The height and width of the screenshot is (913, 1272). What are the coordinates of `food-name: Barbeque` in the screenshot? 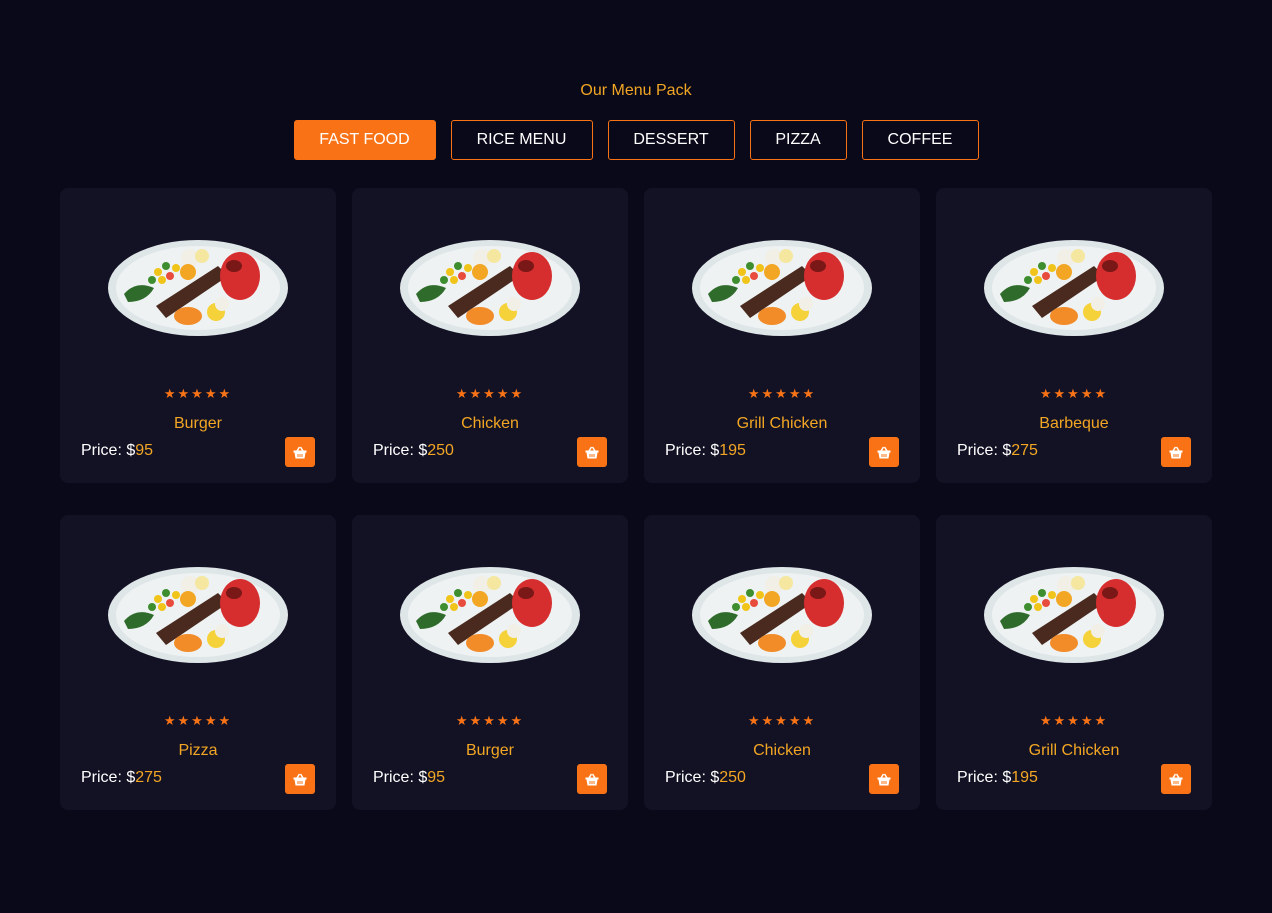 It's located at (1074, 423).